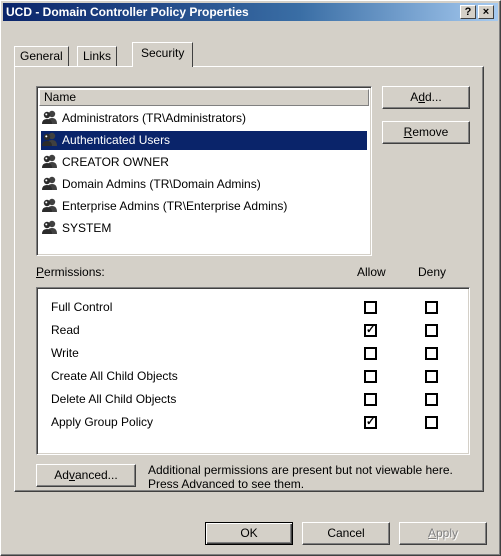  Describe the element at coordinates (82, 307) in the screenshot. I see `permission-label: Full Control` at that location.